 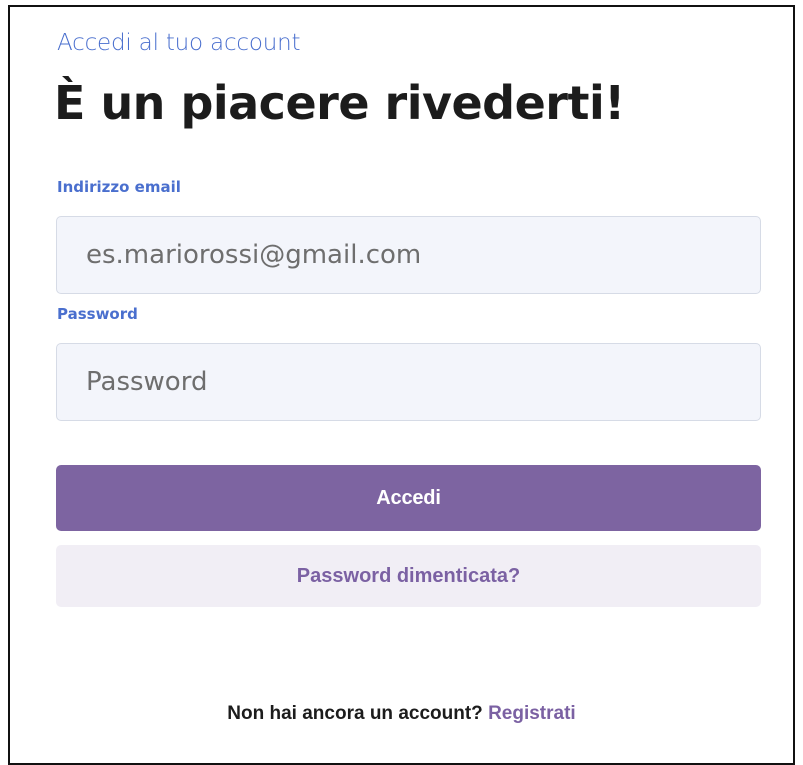 What do you see at coordinates (408, 382) in the screenshot?
I see `password-field` at bounding box center [408, 382].